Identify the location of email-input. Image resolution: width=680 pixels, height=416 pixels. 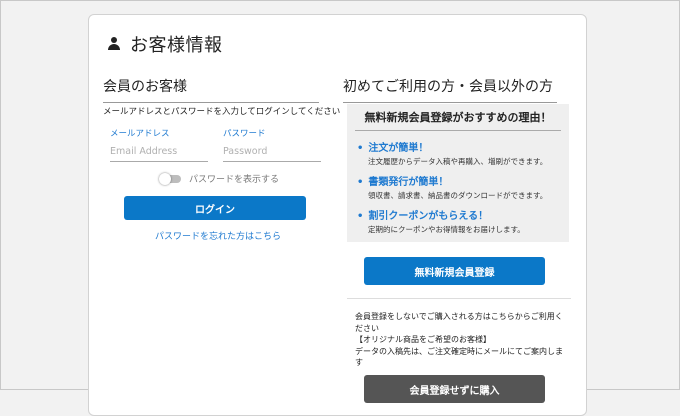
(159, 151).